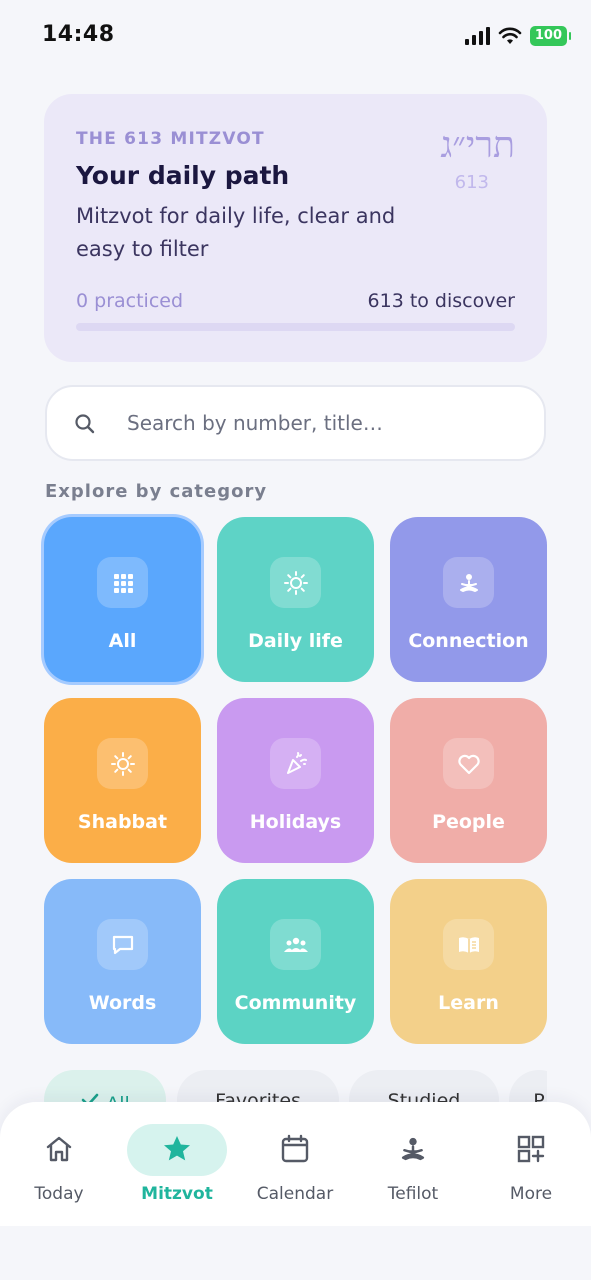 This screenshot has width=591, height=1280. What do you see at coordinates (477, 36) in the screenshot?
I see `signal-icon` at bounding box center [477, 36].